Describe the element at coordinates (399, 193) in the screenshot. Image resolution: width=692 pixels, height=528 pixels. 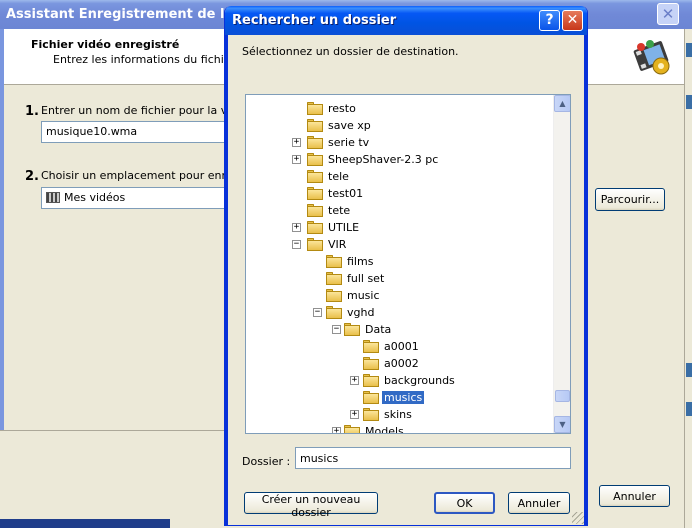
I see `tree-item-test01: test01` at that location.